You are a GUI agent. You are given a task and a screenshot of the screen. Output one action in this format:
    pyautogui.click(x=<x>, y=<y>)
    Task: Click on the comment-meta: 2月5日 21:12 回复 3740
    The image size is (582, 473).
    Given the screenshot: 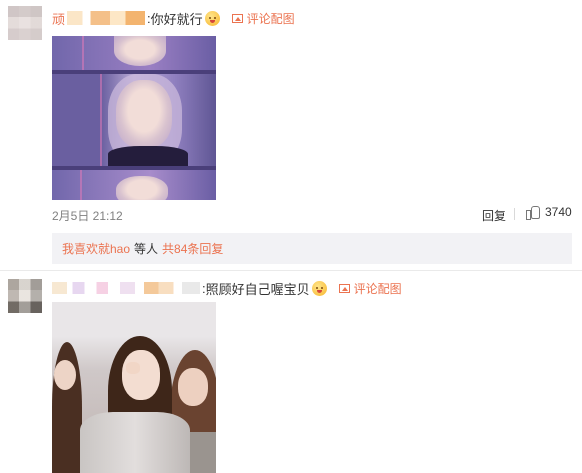 What is the action you would take?
    pyautogui.click(x=313, y=214)
    